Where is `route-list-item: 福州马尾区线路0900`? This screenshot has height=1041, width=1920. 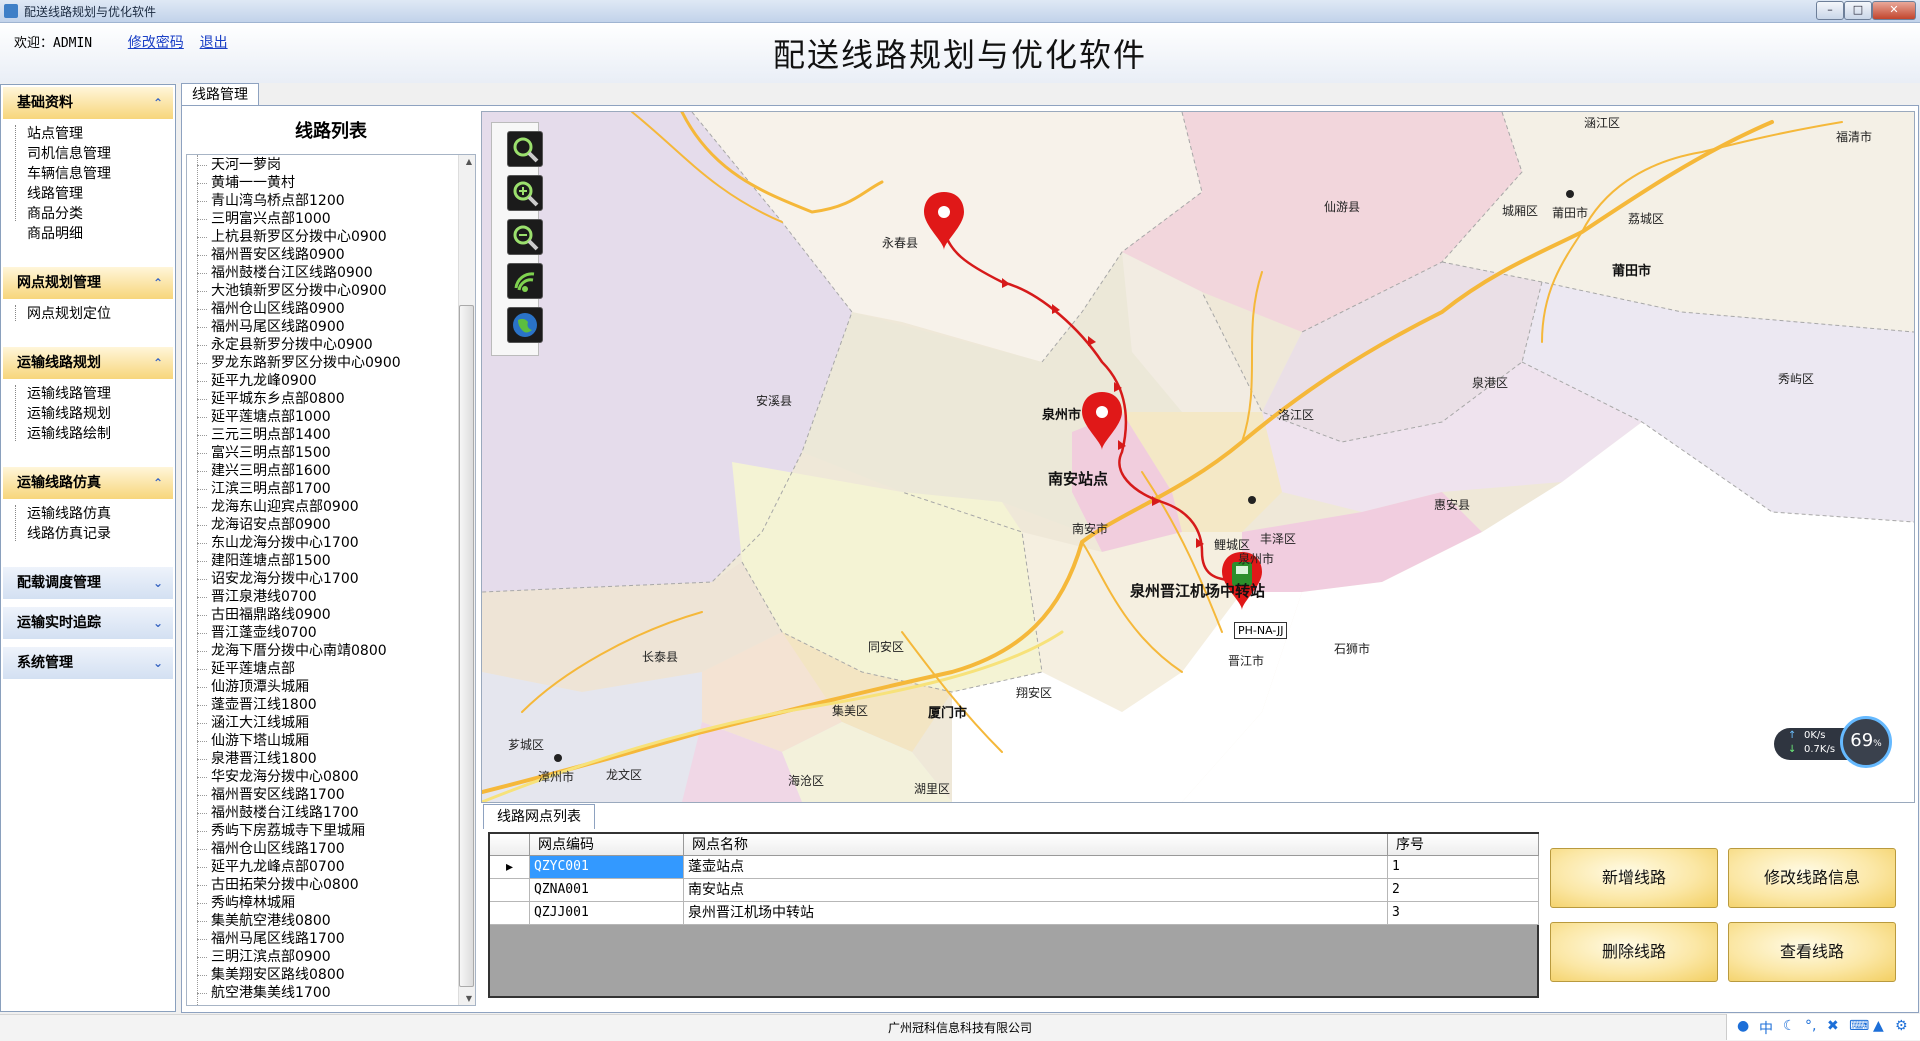
route-list-item: 福州马尾区线路0900 is located at coordinates (271, 327).